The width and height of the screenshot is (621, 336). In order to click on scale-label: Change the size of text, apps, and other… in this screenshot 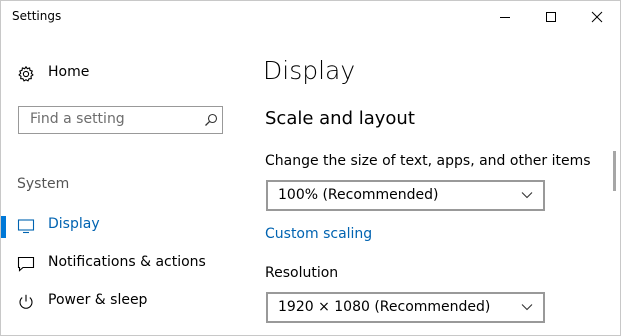, I will do `click(428, 161)`.